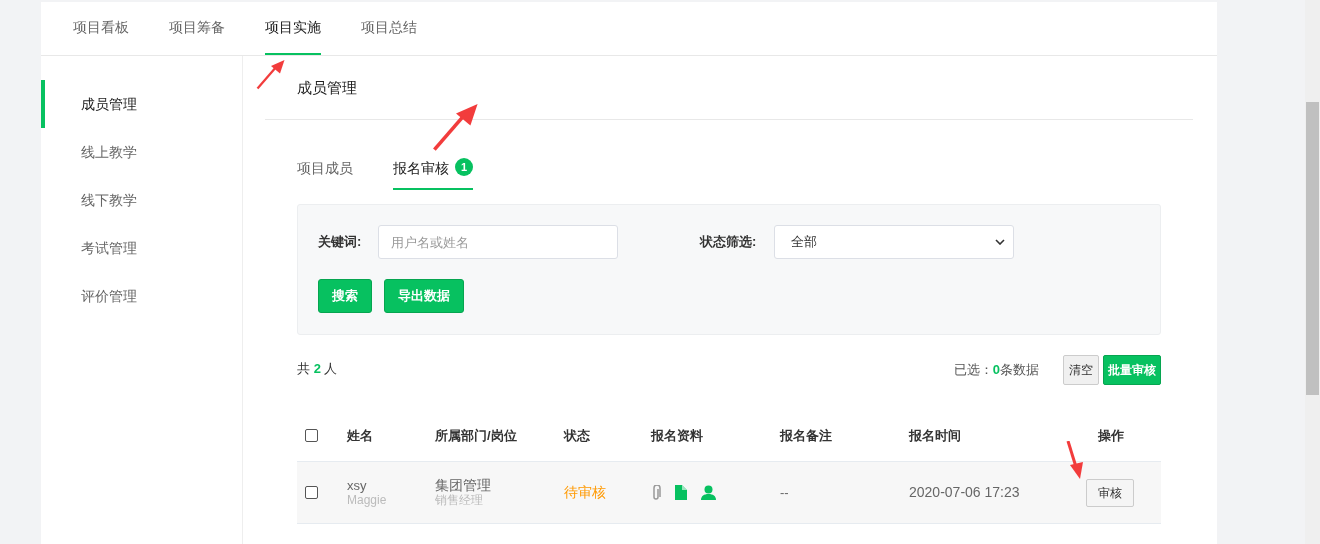  I want to click on status-text: 待审核, so click(585, 492).